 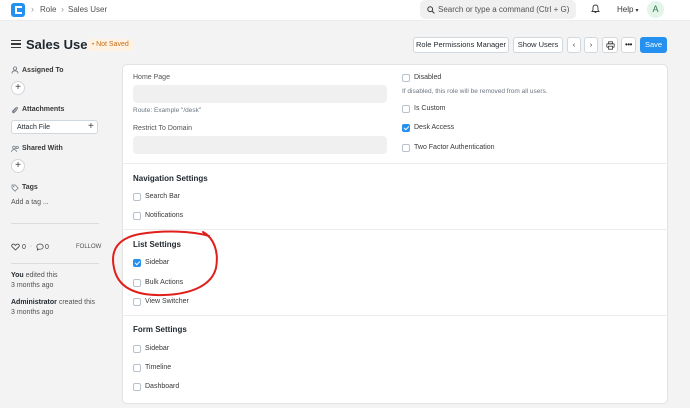 I want to click on attachments-label: Attachments, so click(x=43, y=109).